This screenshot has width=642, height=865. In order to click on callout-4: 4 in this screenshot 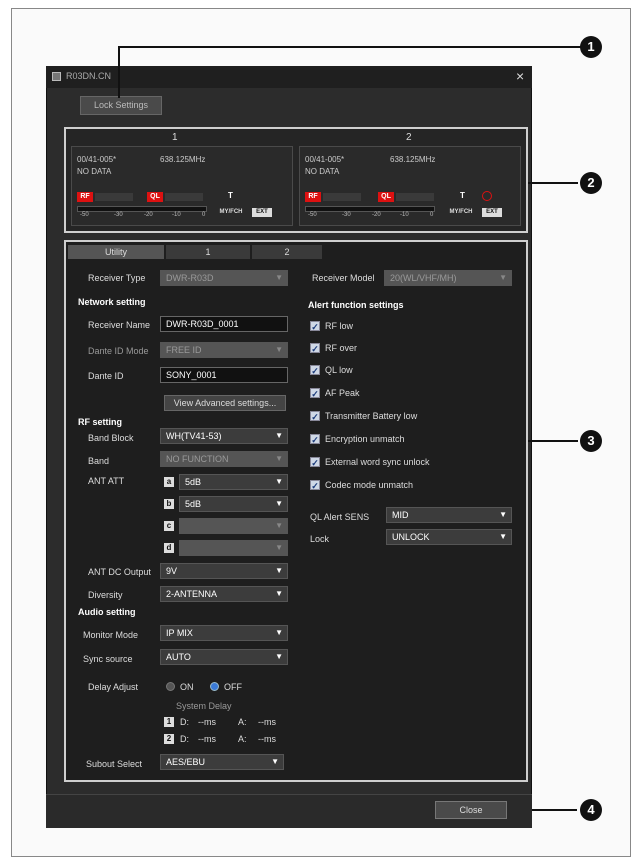, I will do `click(591, 810)`.